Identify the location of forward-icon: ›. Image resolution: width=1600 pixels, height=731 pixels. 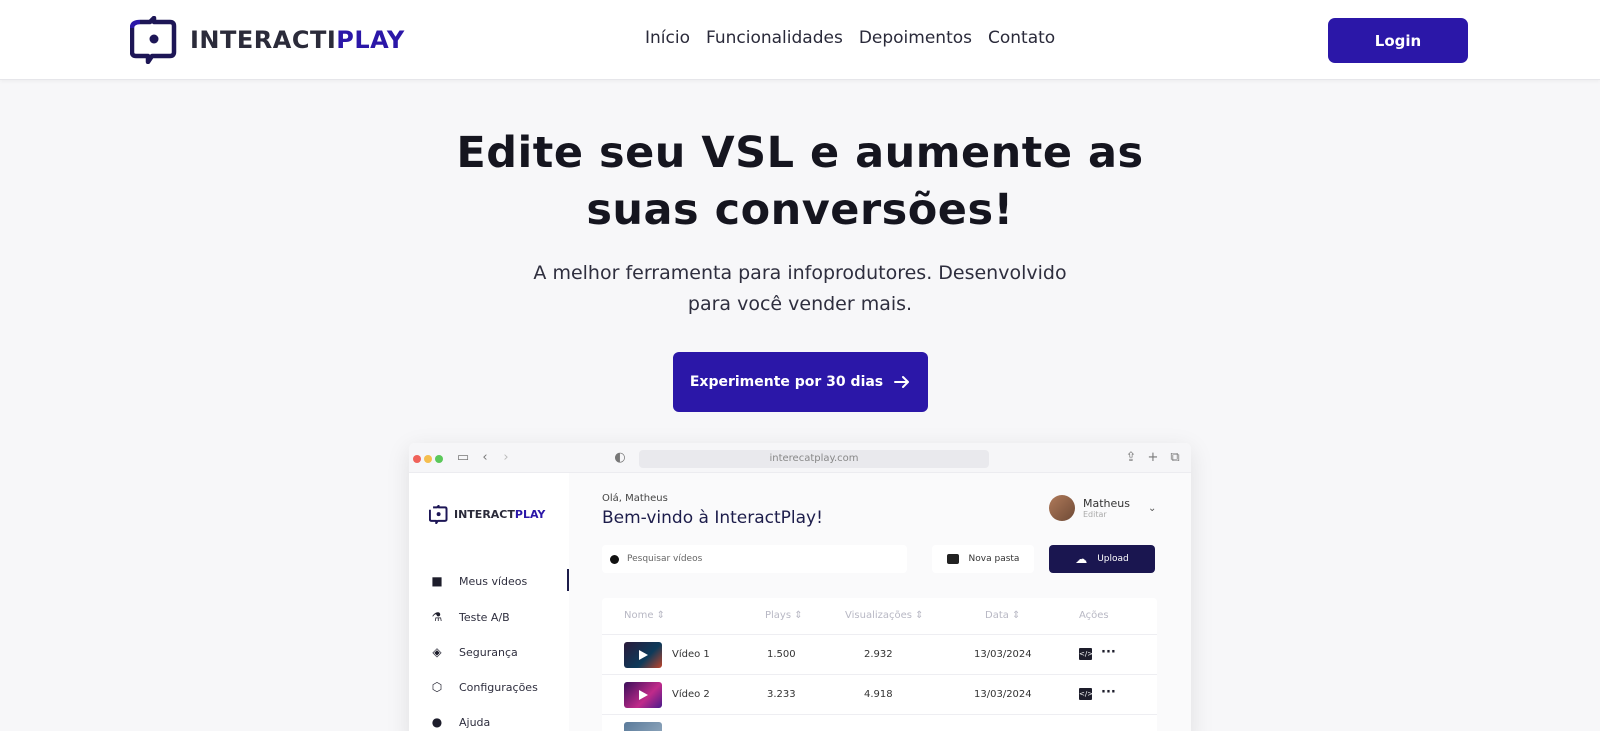
(506, 457).